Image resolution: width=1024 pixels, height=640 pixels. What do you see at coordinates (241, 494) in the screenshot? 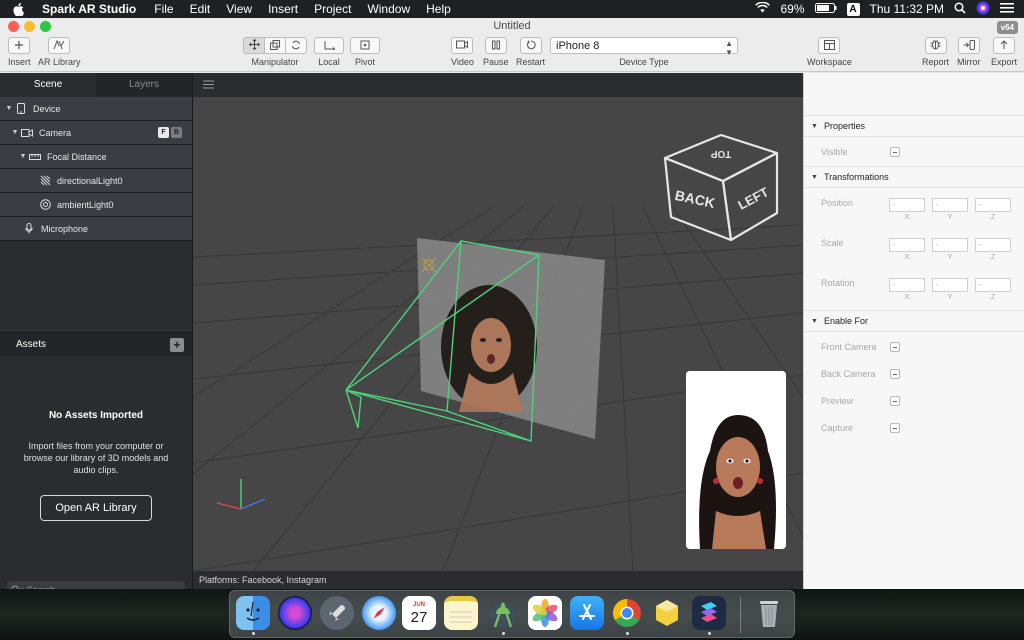
I see `axis-gizmo-icon` at bounding box center [241, 494].